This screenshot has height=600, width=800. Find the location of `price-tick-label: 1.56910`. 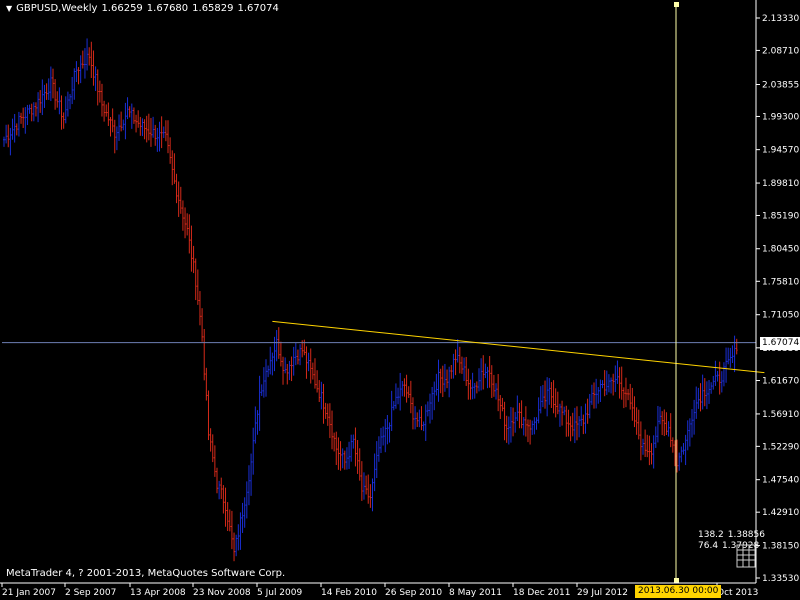

price-tick-label: 1.56910 is located at coordinates (780, 415).